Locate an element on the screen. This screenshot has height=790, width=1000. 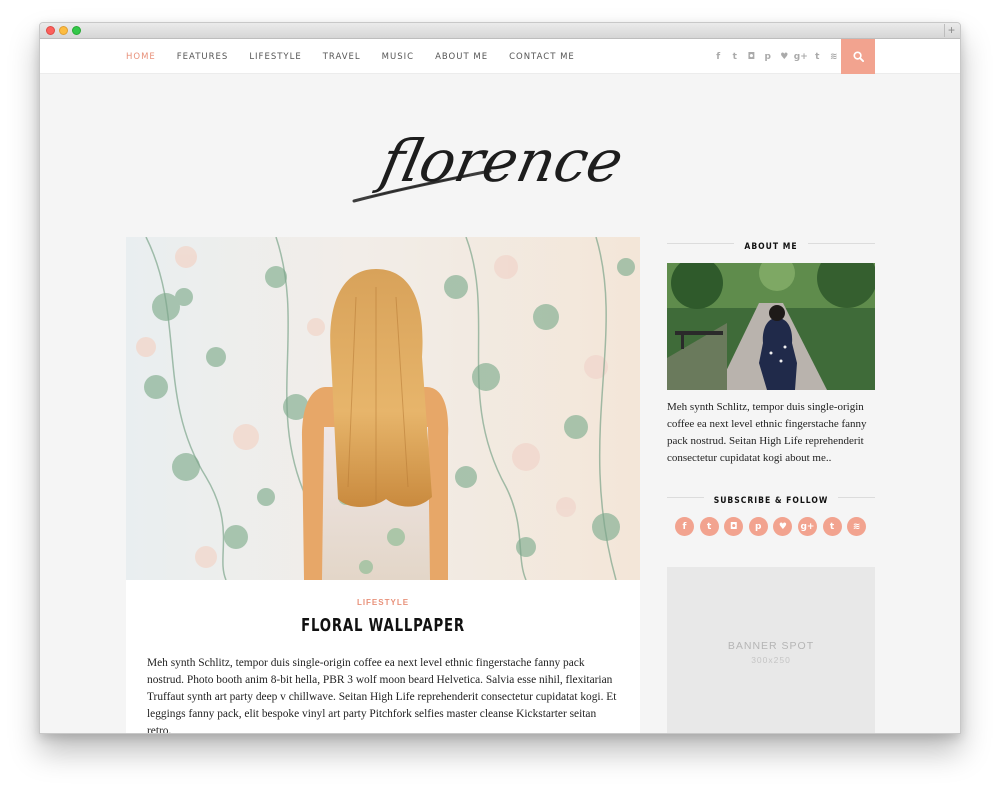
post-category-link: LIFESTYLE is located at coordinates (383, 602).